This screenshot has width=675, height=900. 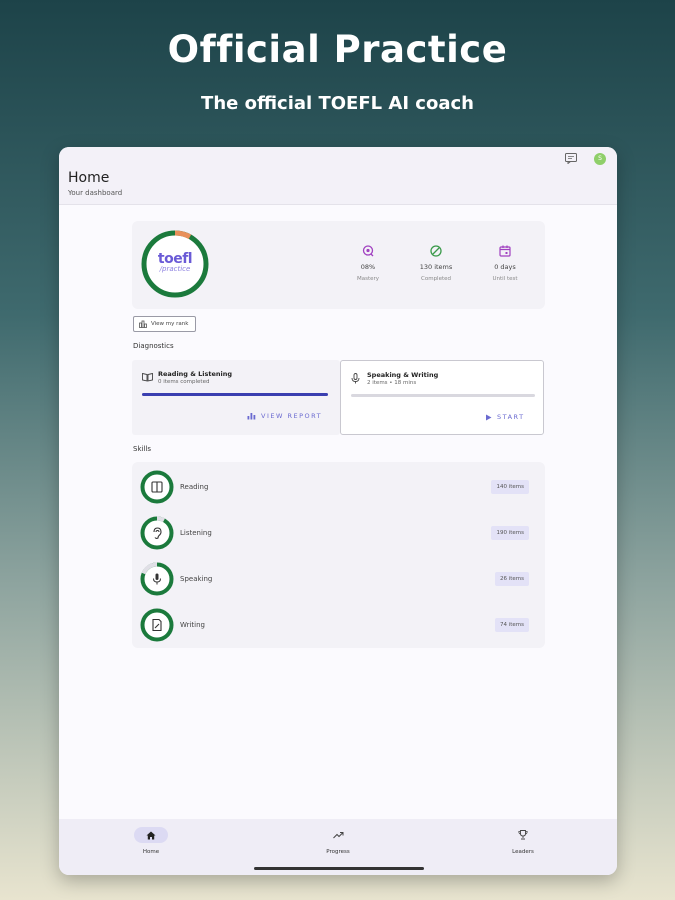 I want to click on nav-label: Home, so click(x=151, y=852).